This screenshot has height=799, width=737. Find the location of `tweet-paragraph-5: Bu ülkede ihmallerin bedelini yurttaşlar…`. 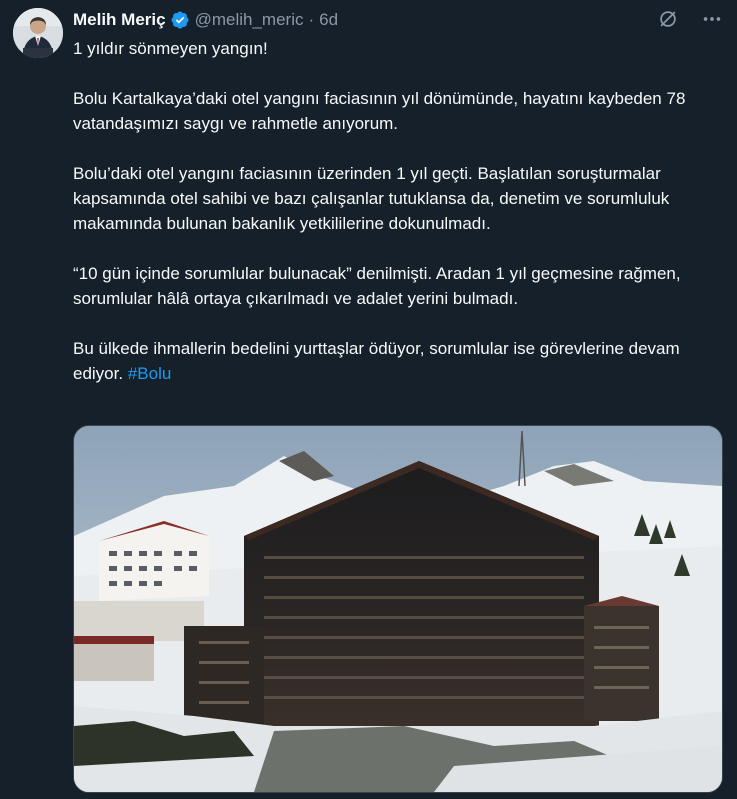

tweet-paragraph-5: Bu ülkede ihmallerin bedelini yurttaşlar… is located at coordinates (393, 361).